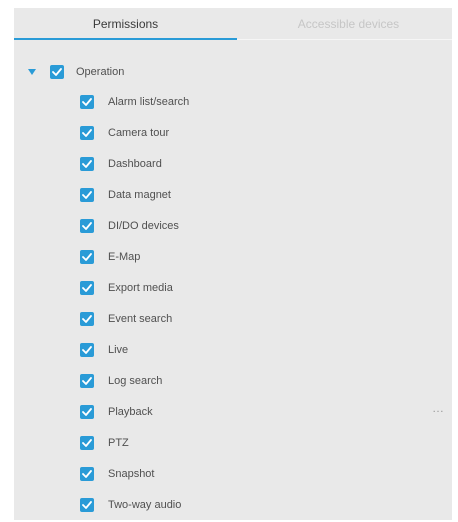  I want to click on tree-item-di-do-devices: DI/DO devices, so click(129, 226).